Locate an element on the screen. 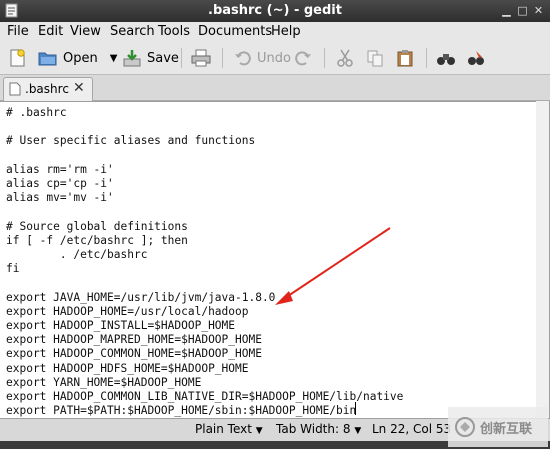  clipboard-icon is located at coordinates (405, 58).